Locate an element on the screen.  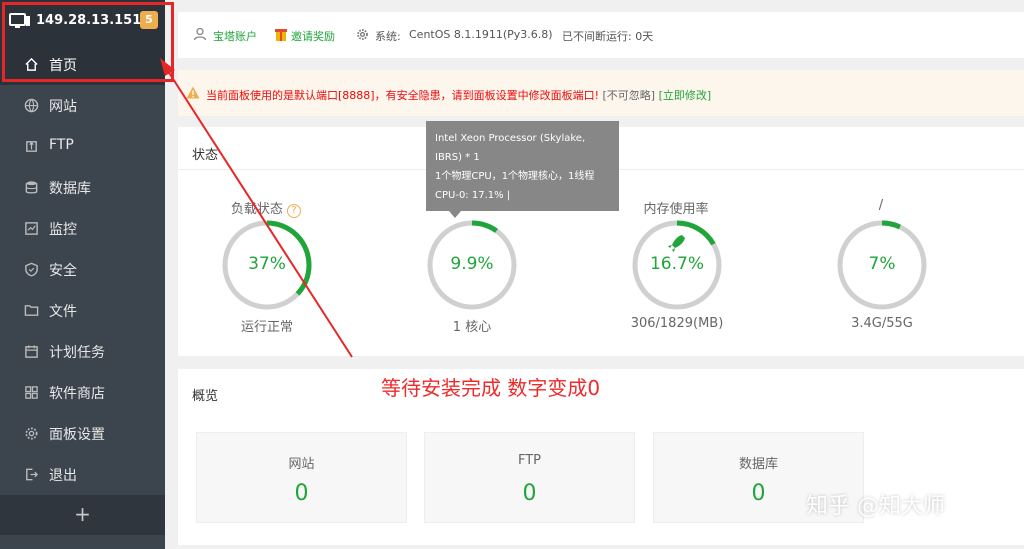
warning-ignore: [不可忽略] is located at coordinates (629, 95).